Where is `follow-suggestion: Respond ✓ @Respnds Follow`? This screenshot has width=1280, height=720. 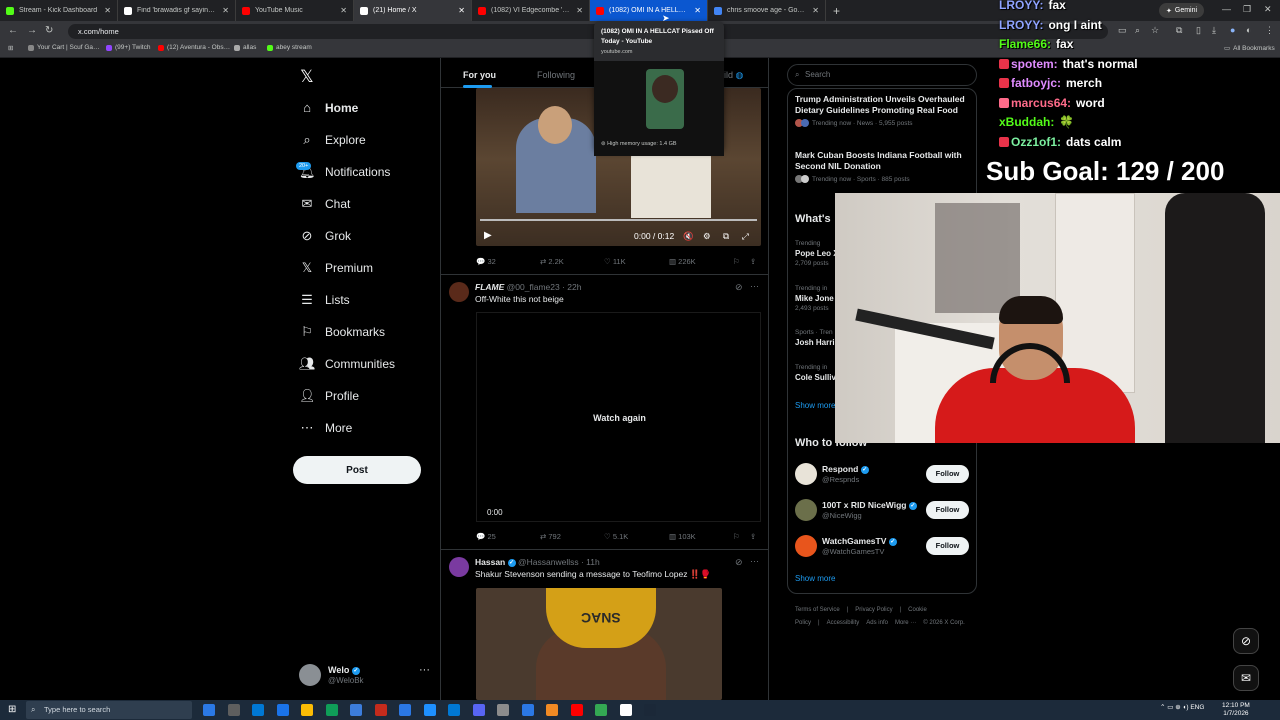
follow-suggestion: Respond ✓ @Respnds Follow is located at coordinates (882, 474).